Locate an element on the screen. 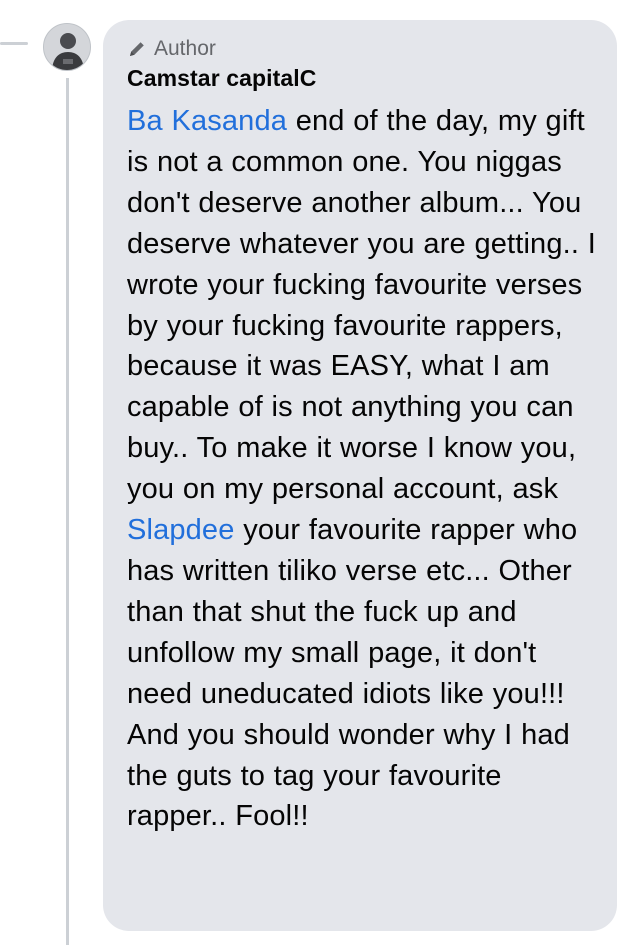 This screenshot has height=945, width=644. avatar is located at coordinates (67, 47).